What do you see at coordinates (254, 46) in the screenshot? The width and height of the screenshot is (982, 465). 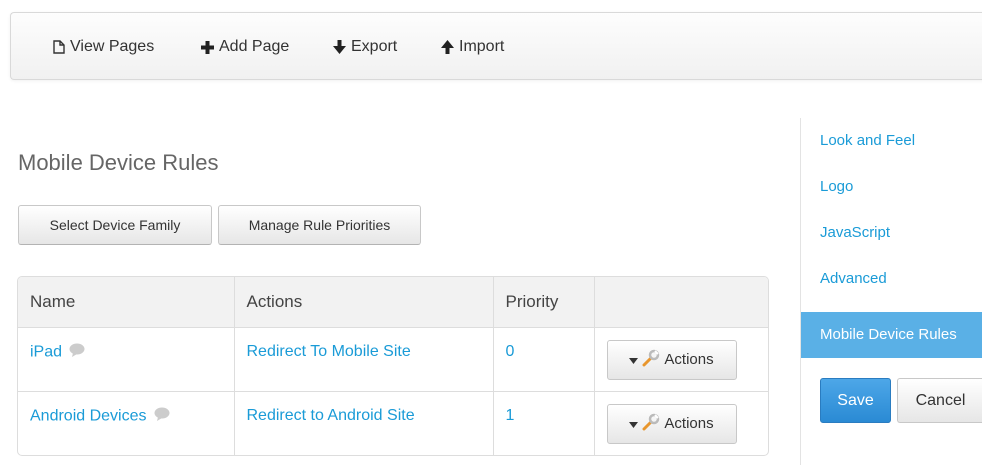 I see `add-page-label: Add Page` at bounding box center [254, 46].